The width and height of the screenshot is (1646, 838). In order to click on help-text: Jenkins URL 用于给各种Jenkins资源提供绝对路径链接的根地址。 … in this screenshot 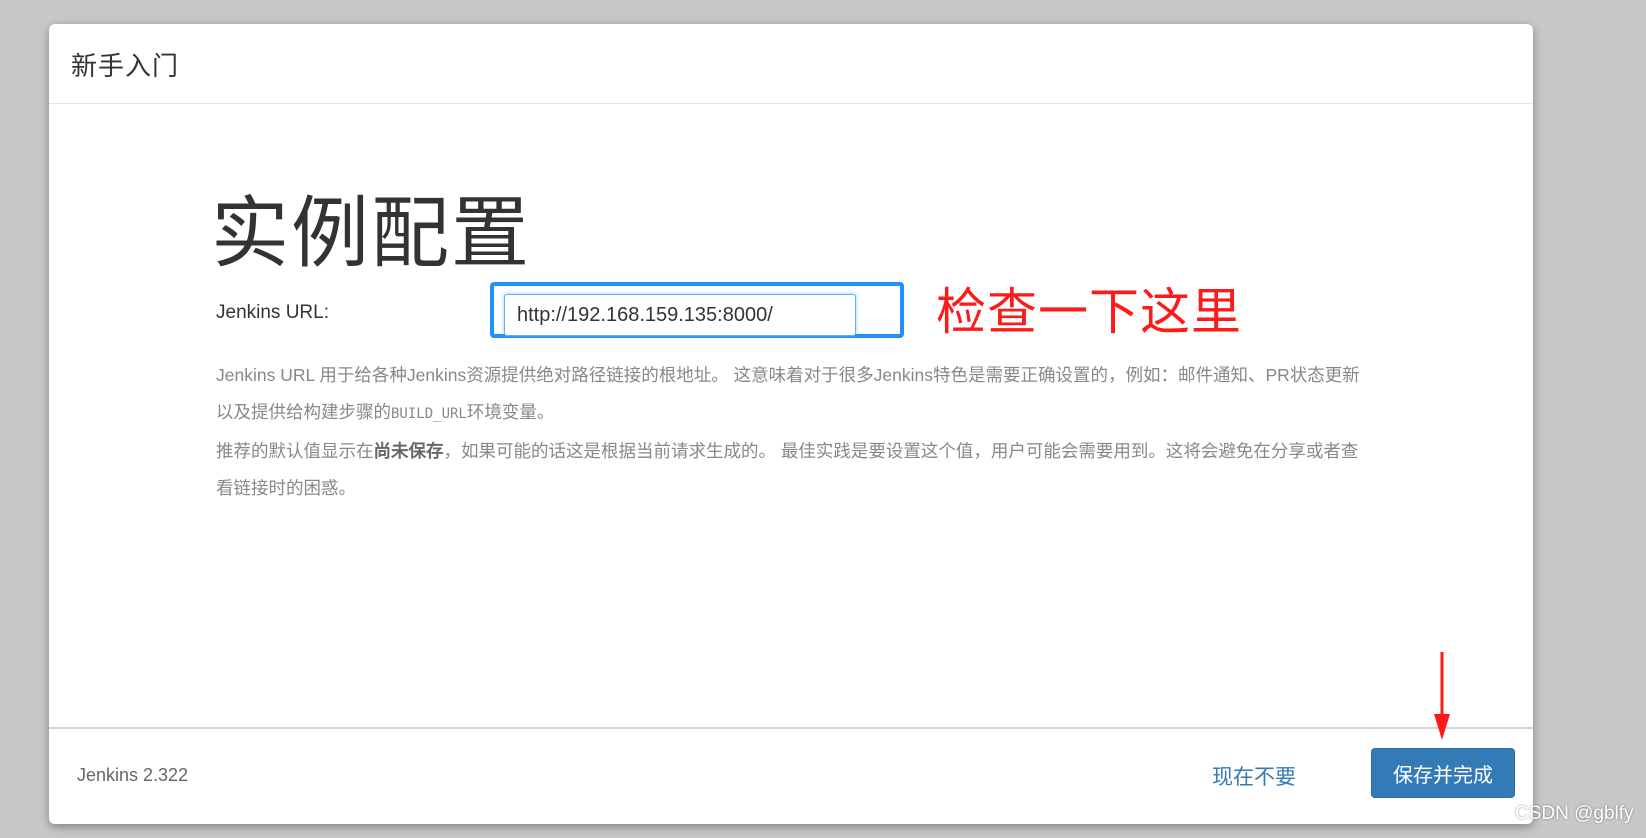, I will do `click(791, 432)`.